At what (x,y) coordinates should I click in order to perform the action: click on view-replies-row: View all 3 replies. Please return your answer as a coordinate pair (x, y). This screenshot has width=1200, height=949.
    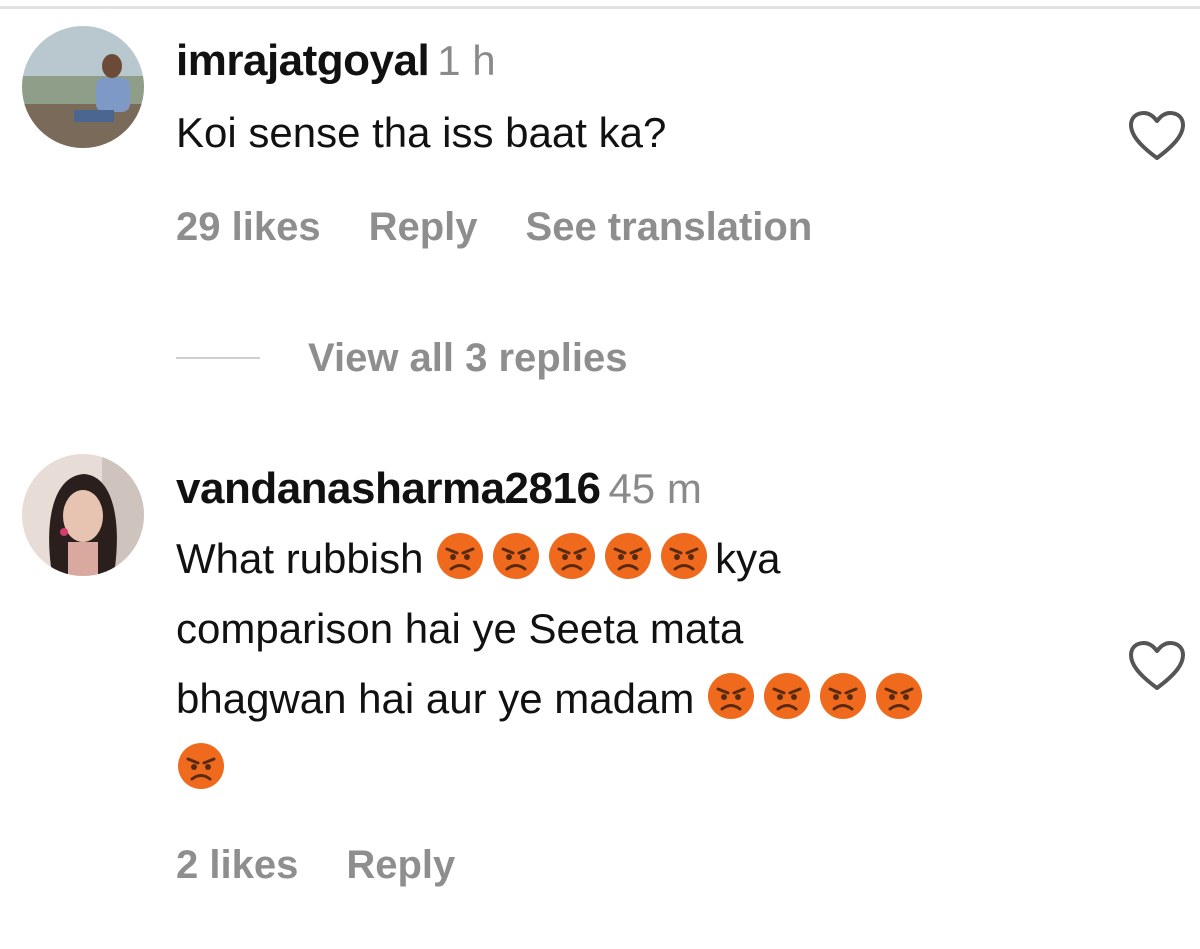
    Looking at the image, I should click on (401, 358).